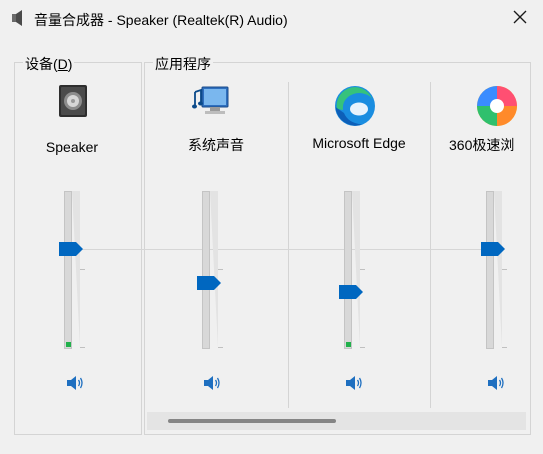 This screenshot has height=454, width=543. I want to click on window-title: 音量合成器 - Speaker (Realtek(R) Audio), so click(161, 20).